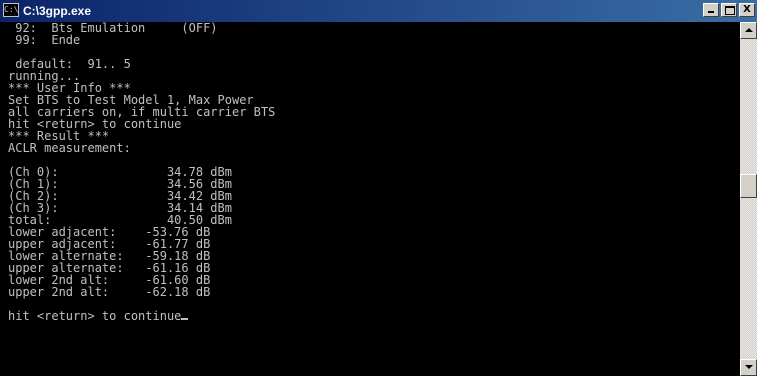 The width and height of the screenshot is (757, 376). I want to click on window-controls: X, so click(728, 11).